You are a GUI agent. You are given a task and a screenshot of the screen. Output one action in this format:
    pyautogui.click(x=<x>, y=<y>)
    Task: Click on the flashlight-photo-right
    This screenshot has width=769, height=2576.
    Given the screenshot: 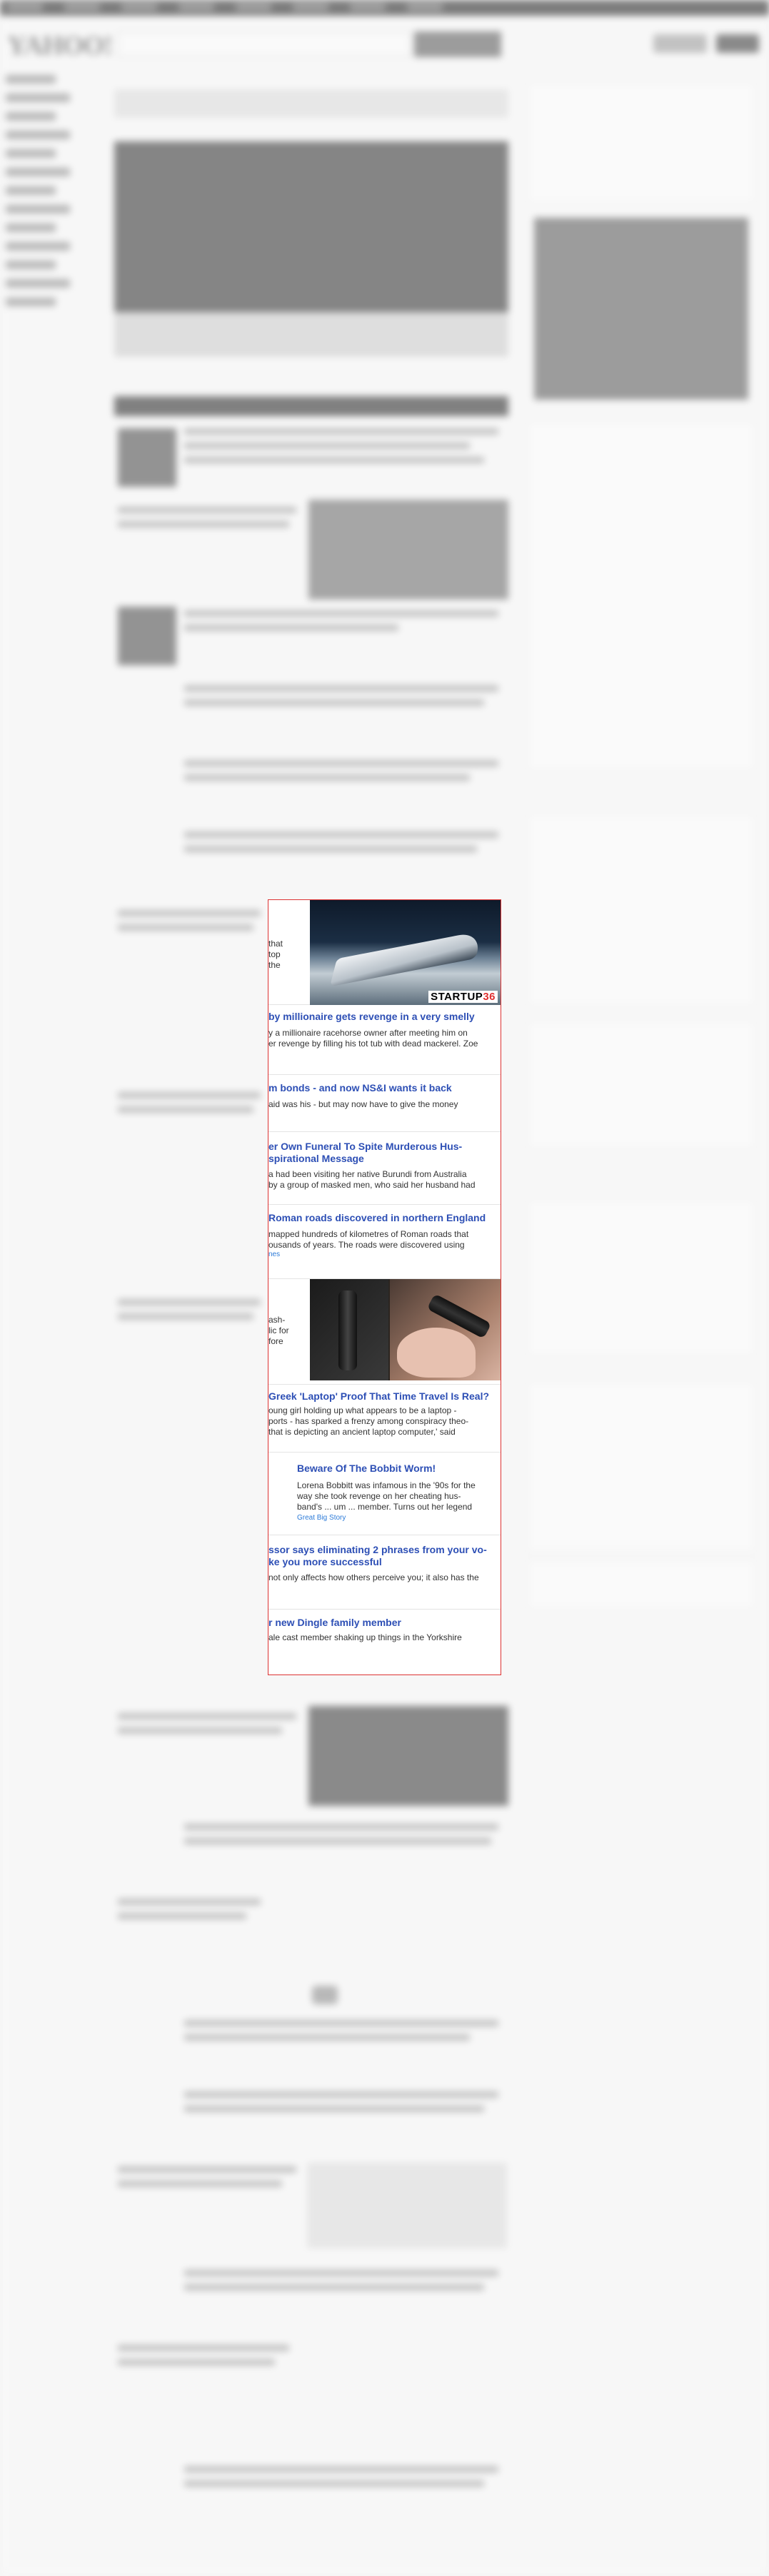 What is the action you would take?
    pyautogui.click(x=446, y=1329)
    